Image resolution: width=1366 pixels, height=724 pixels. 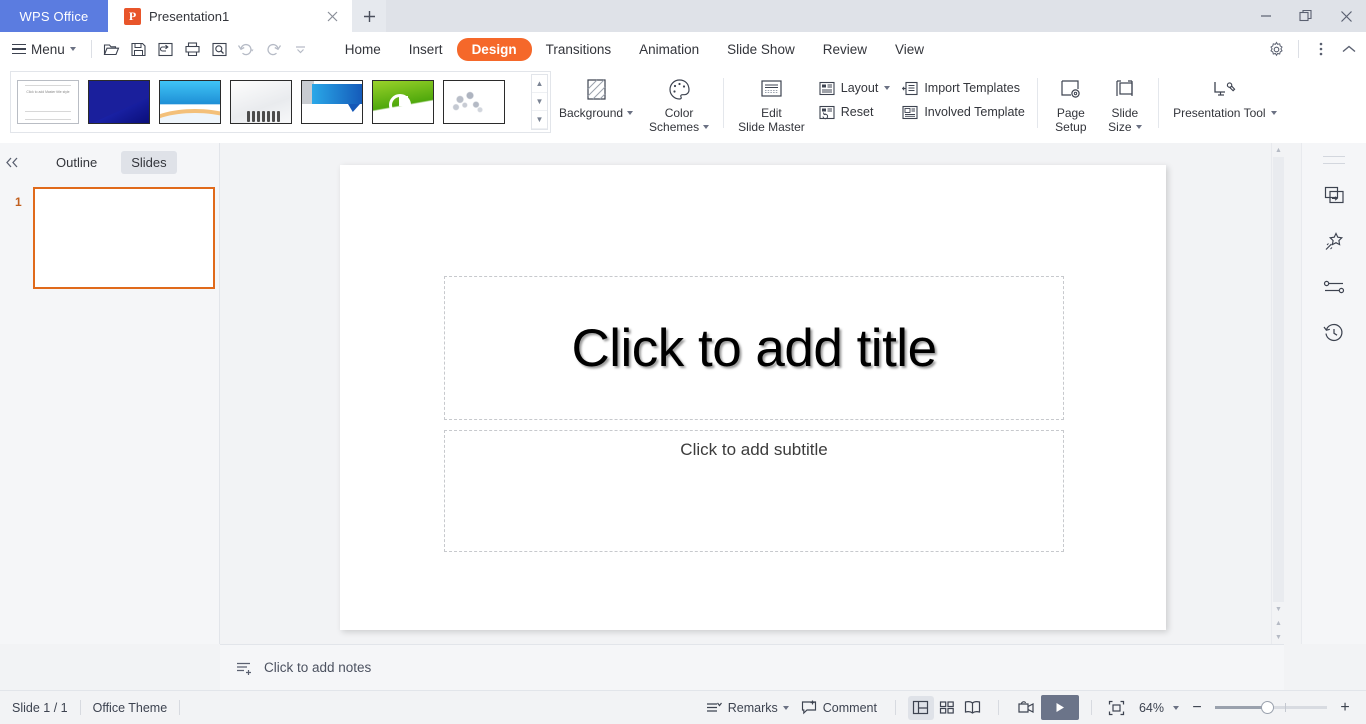 I want to click on pie-chart-icon, so click(x=400, y=105).